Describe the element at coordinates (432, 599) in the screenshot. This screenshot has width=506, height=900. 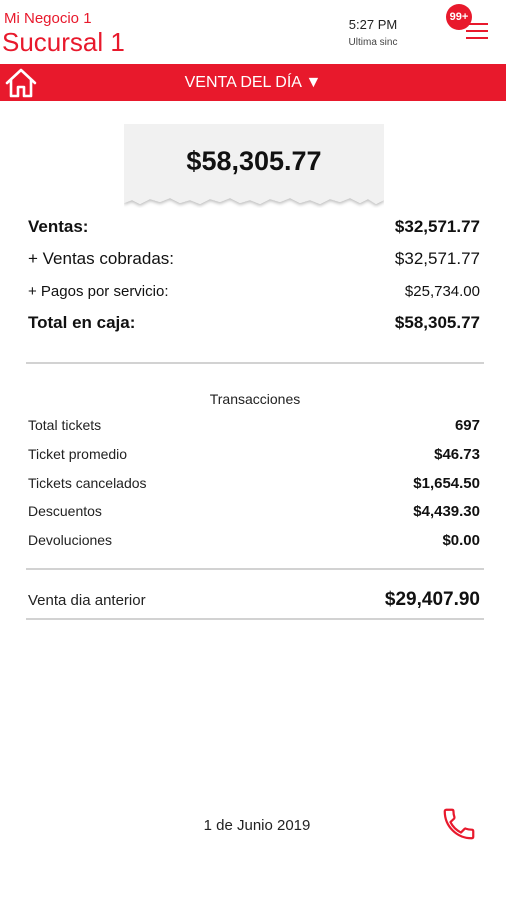
I see `previous-day-value: $29,407.90` at that location.